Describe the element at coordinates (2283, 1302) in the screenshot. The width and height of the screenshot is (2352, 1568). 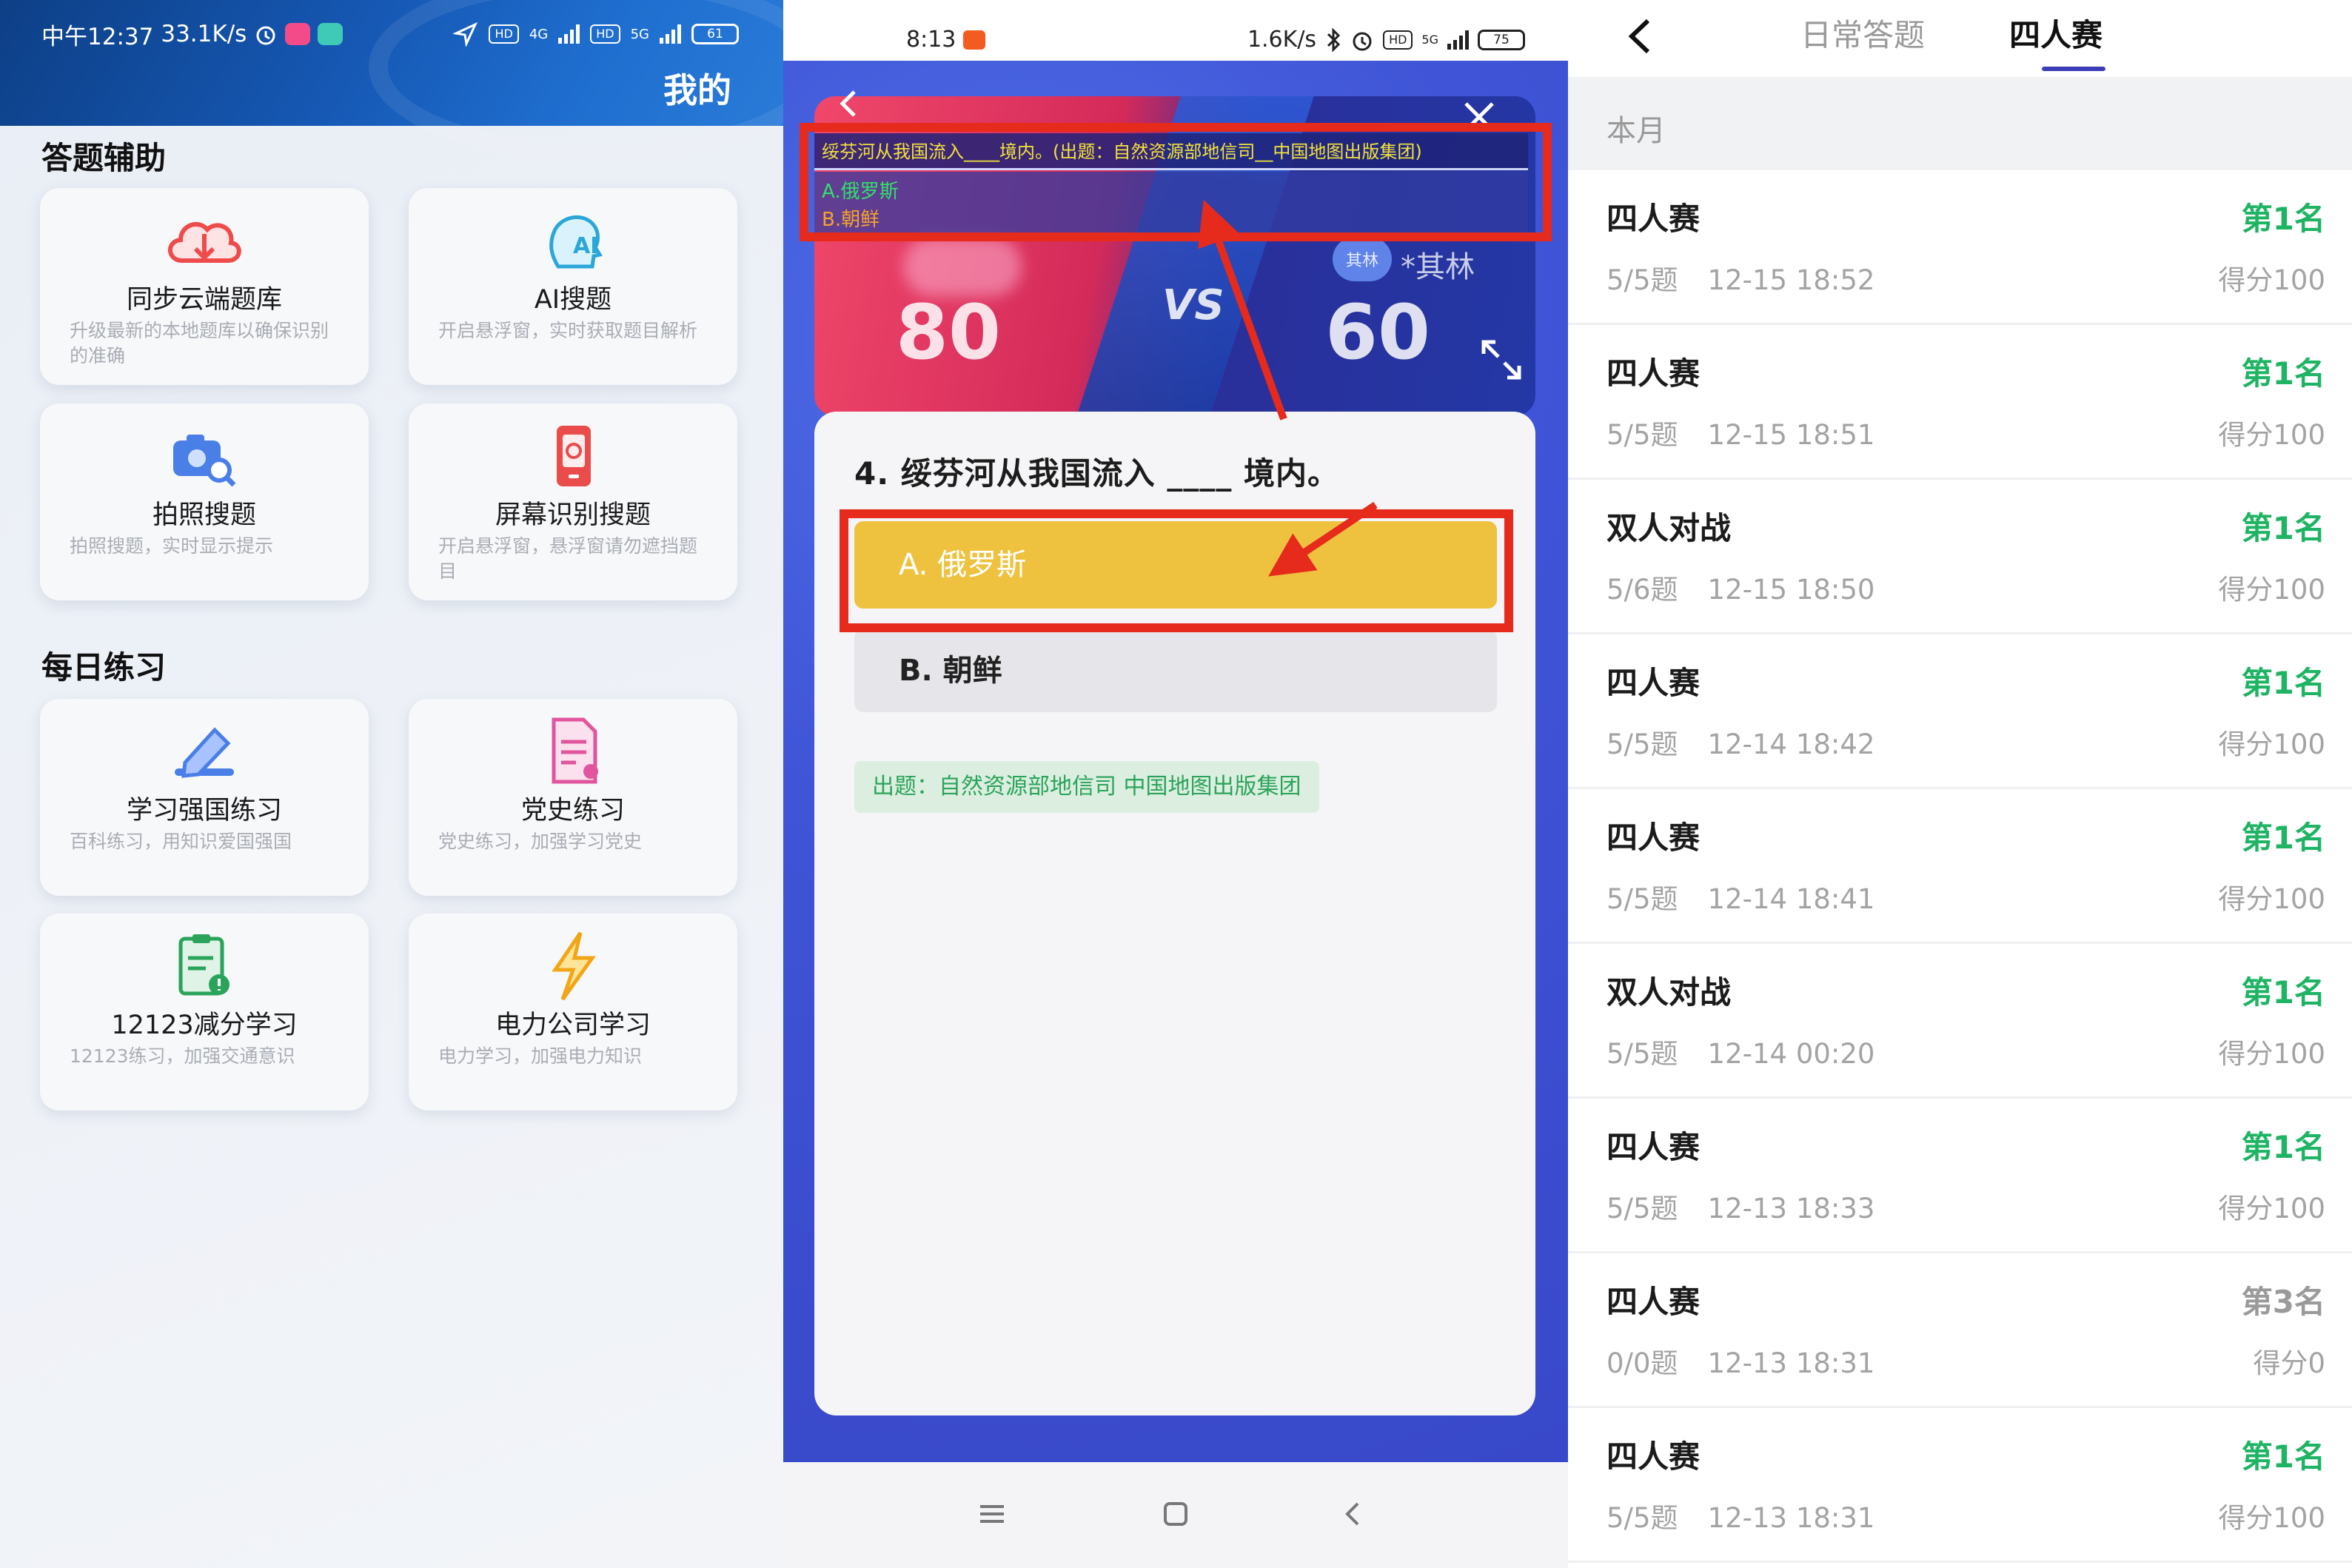
I see `record-rank: 第3名` at that location.